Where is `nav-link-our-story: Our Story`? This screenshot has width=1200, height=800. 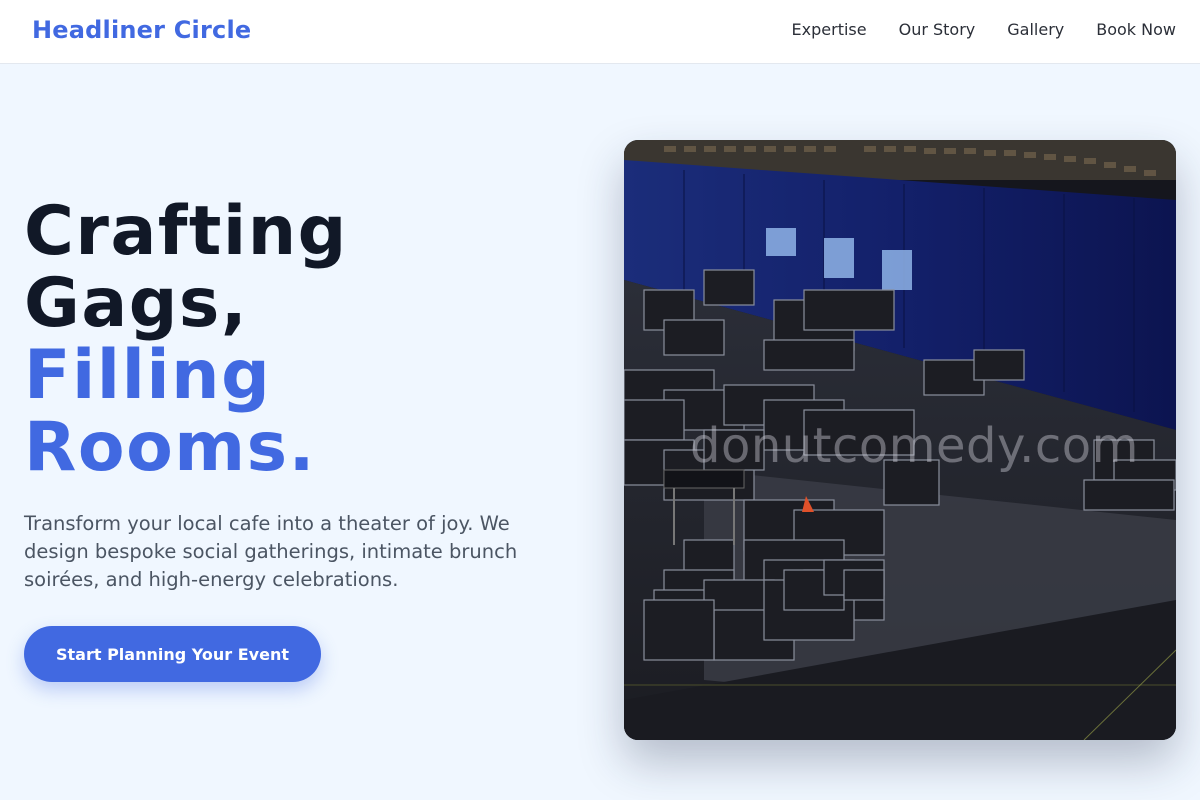 nav-link-our-story: Our Story is located at coordinates (937, 29).